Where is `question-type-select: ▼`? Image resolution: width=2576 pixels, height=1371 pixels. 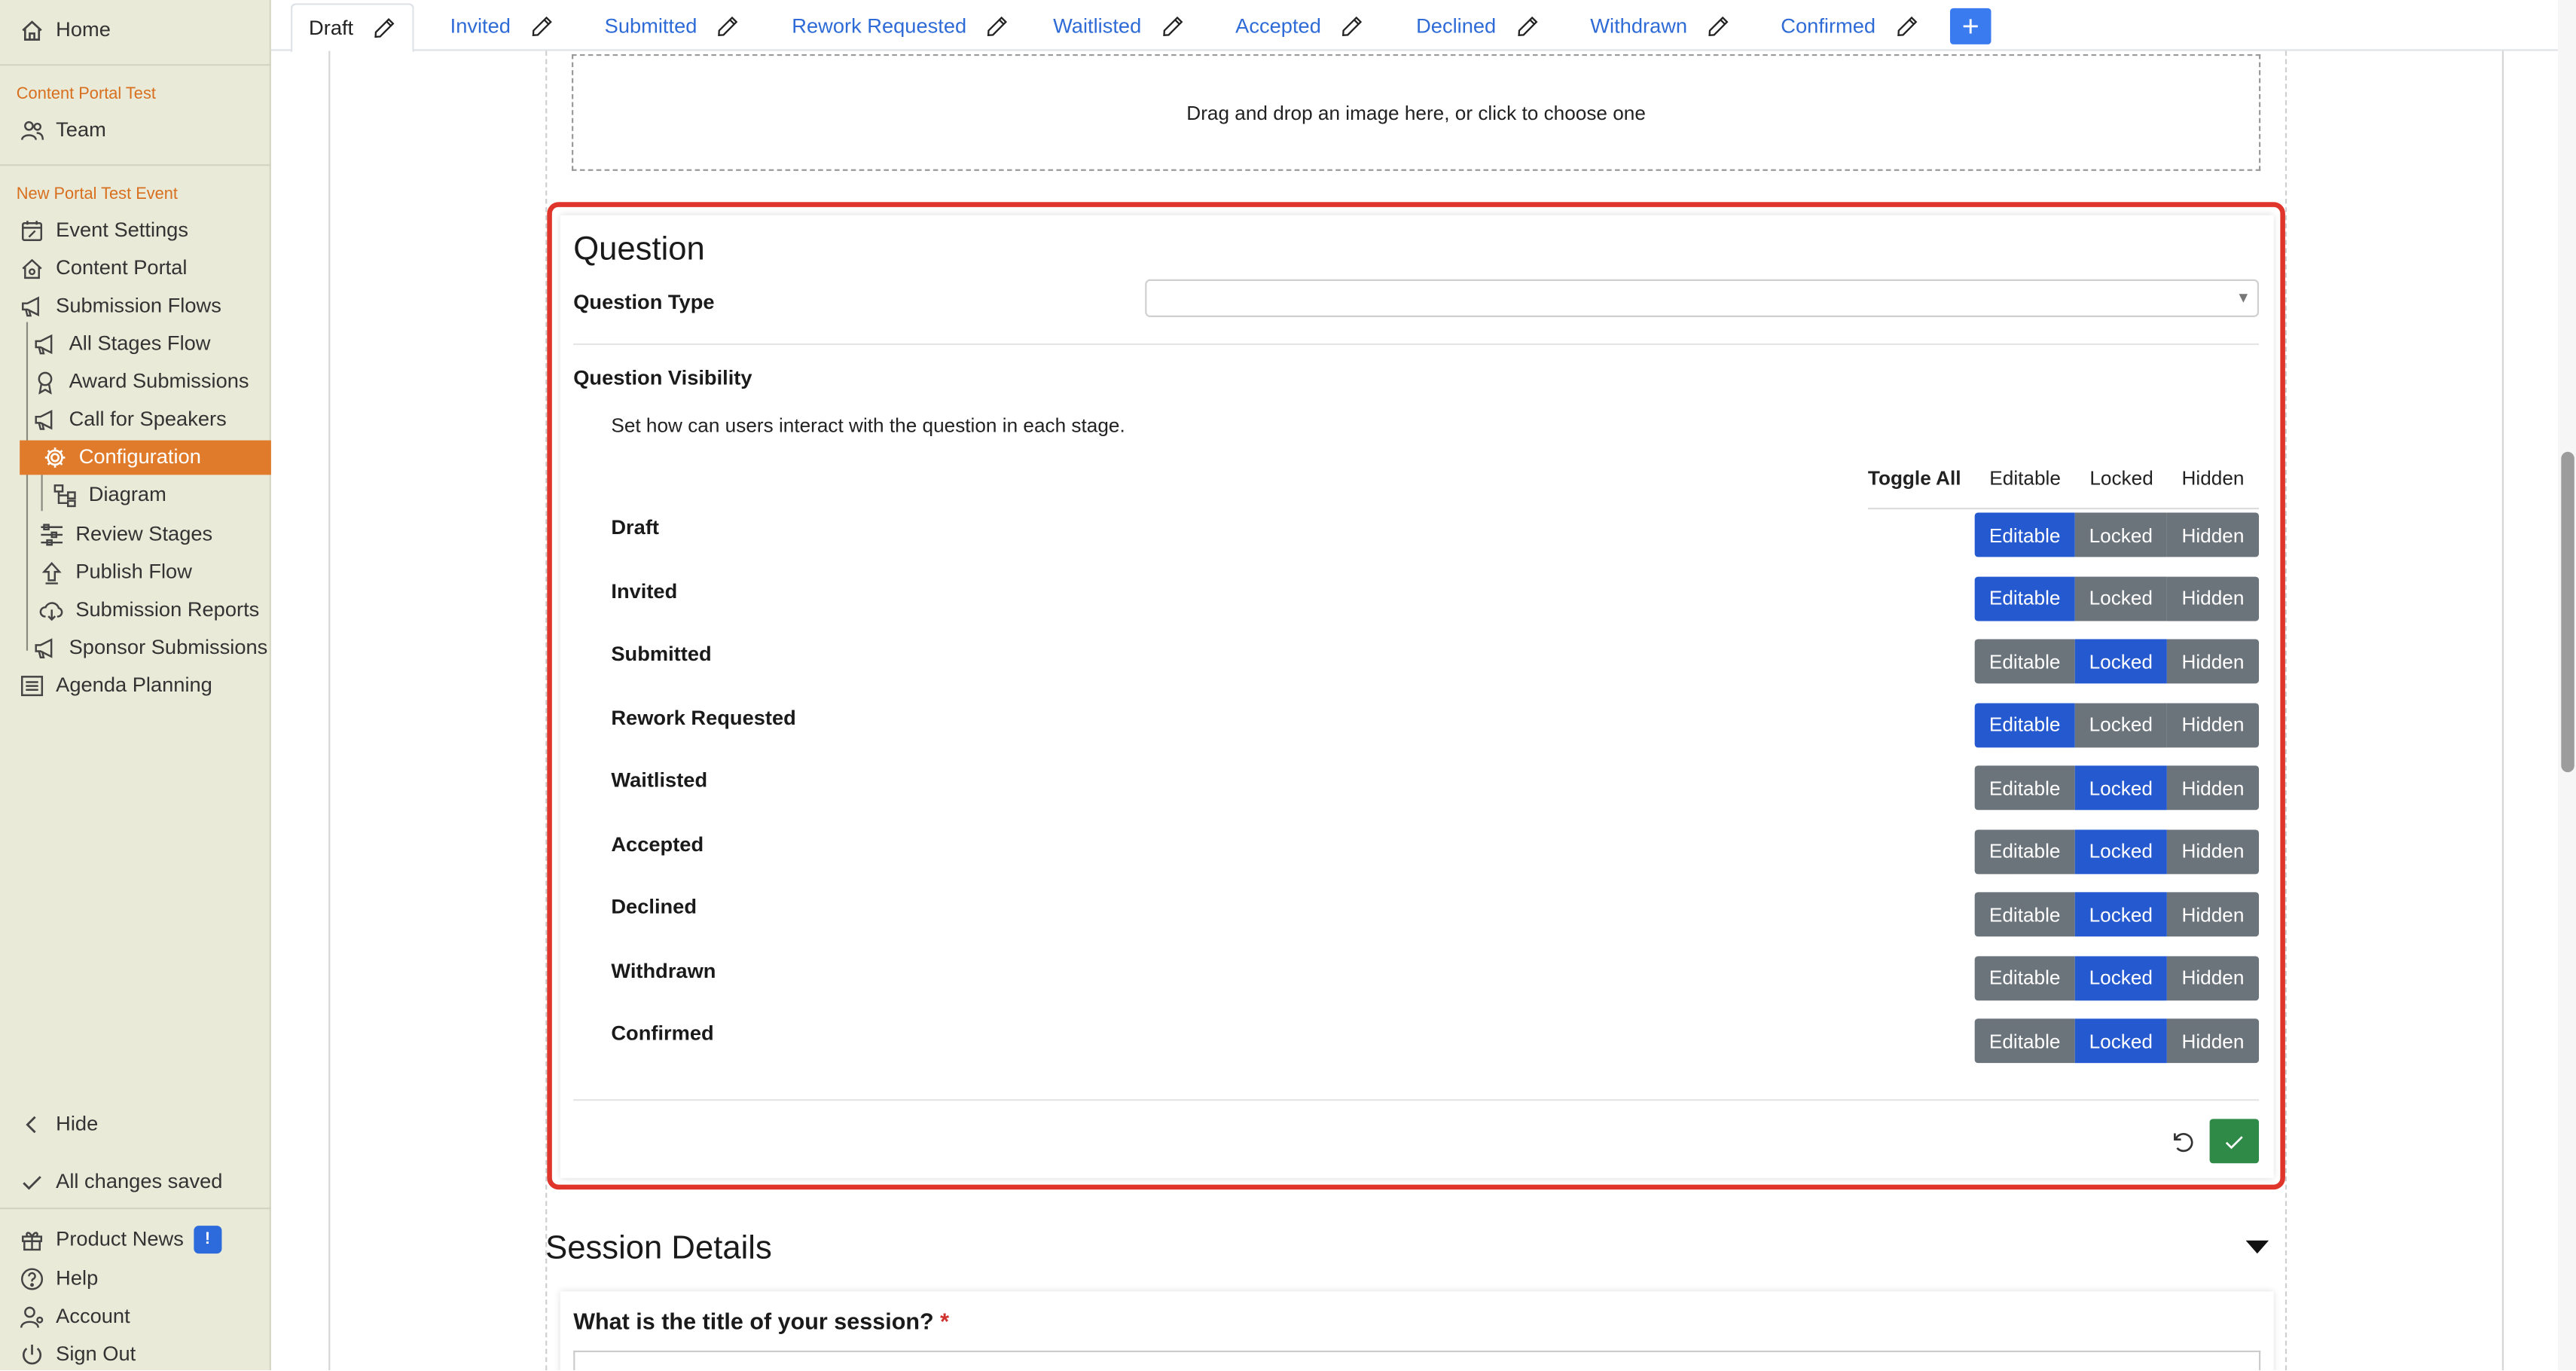
question-type-select: ▼ is located at coordinates (1703, 298).